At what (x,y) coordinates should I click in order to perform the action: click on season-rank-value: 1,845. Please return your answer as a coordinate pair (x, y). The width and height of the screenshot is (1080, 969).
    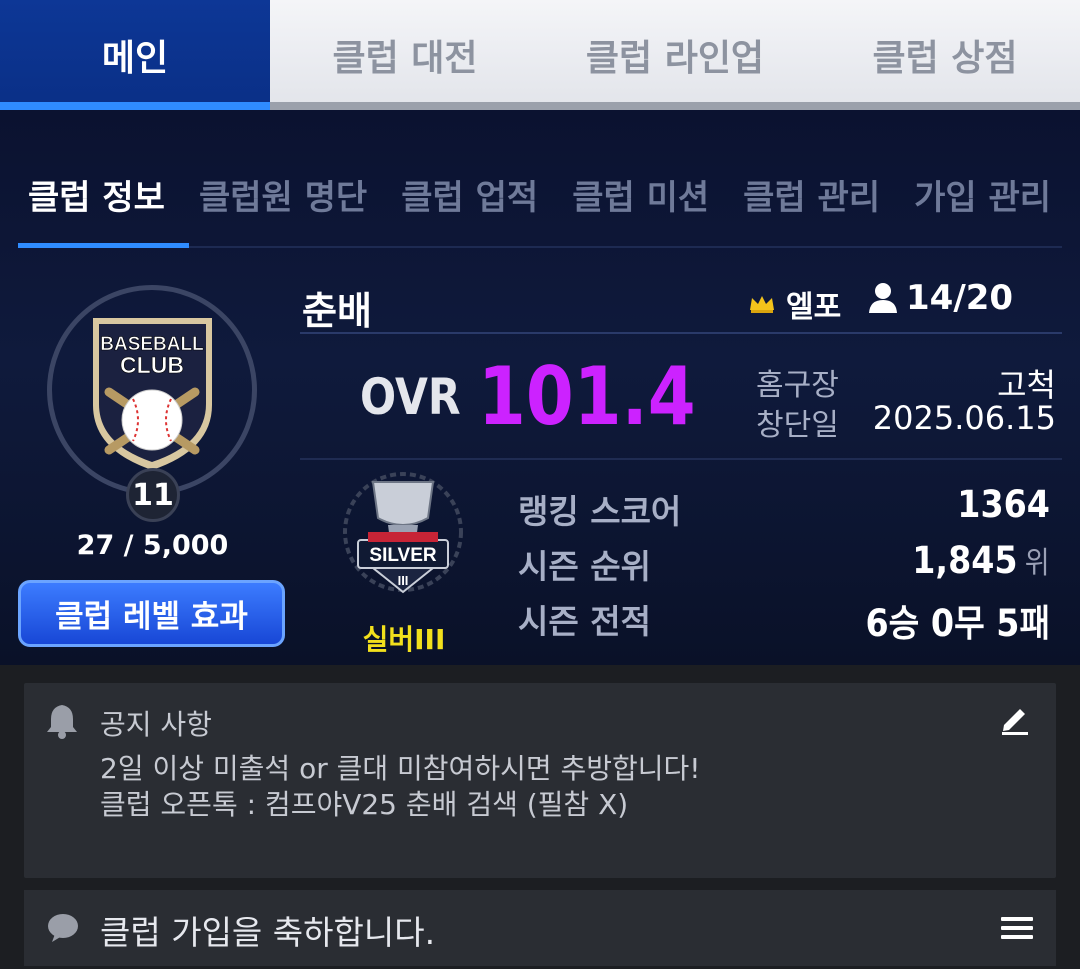
    Looking at the image, I should click on (965, 560).